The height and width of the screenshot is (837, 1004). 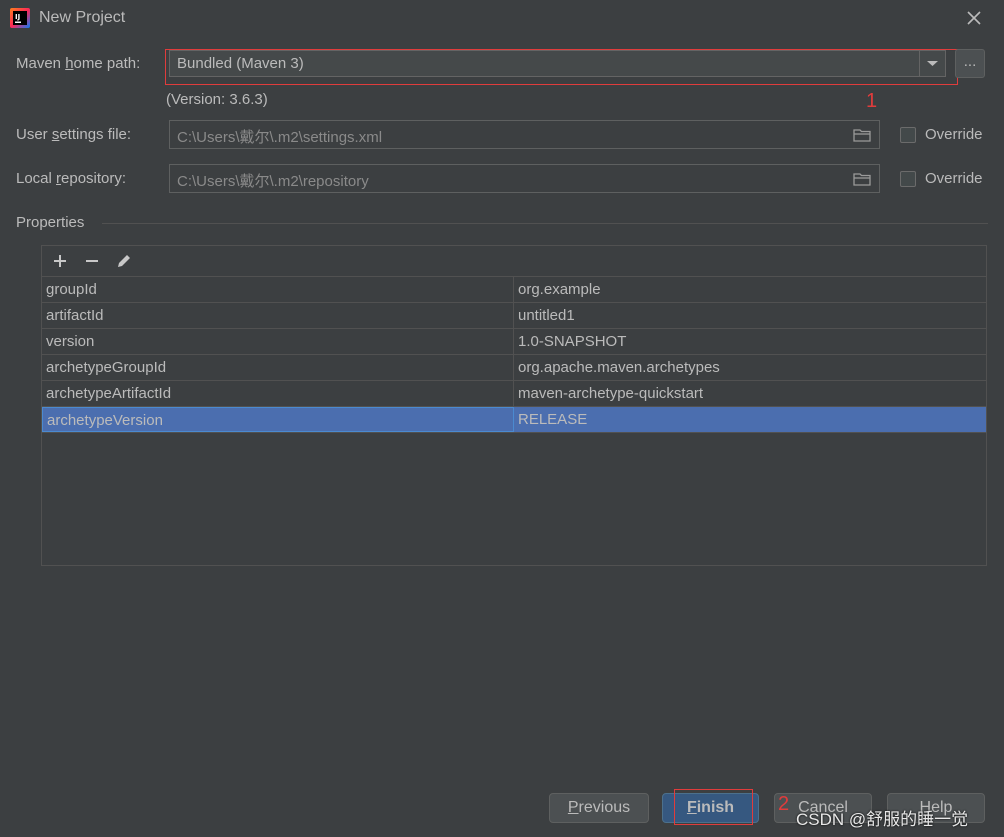 What do you see at coordinates (273, 181) in the screenshot?
I see `local-repository-value: C:\Users\戴尔\.m2\repository` at bounding box center [273, 181].